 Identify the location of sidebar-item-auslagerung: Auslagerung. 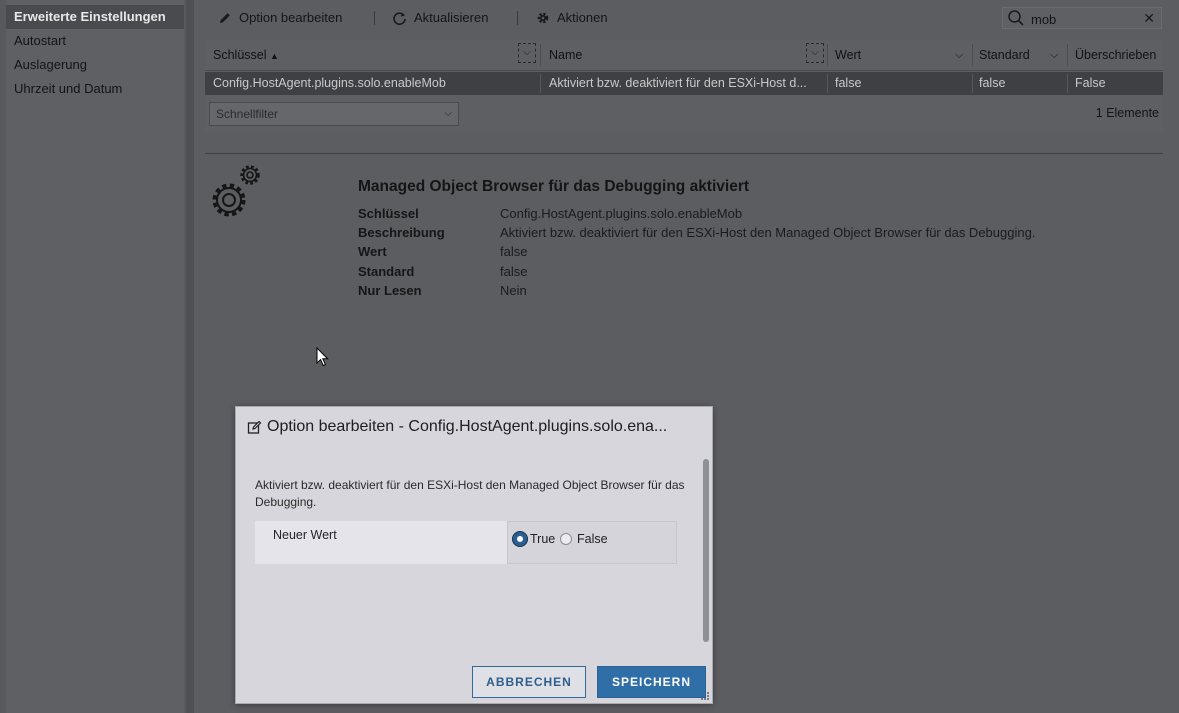
(95, 65).